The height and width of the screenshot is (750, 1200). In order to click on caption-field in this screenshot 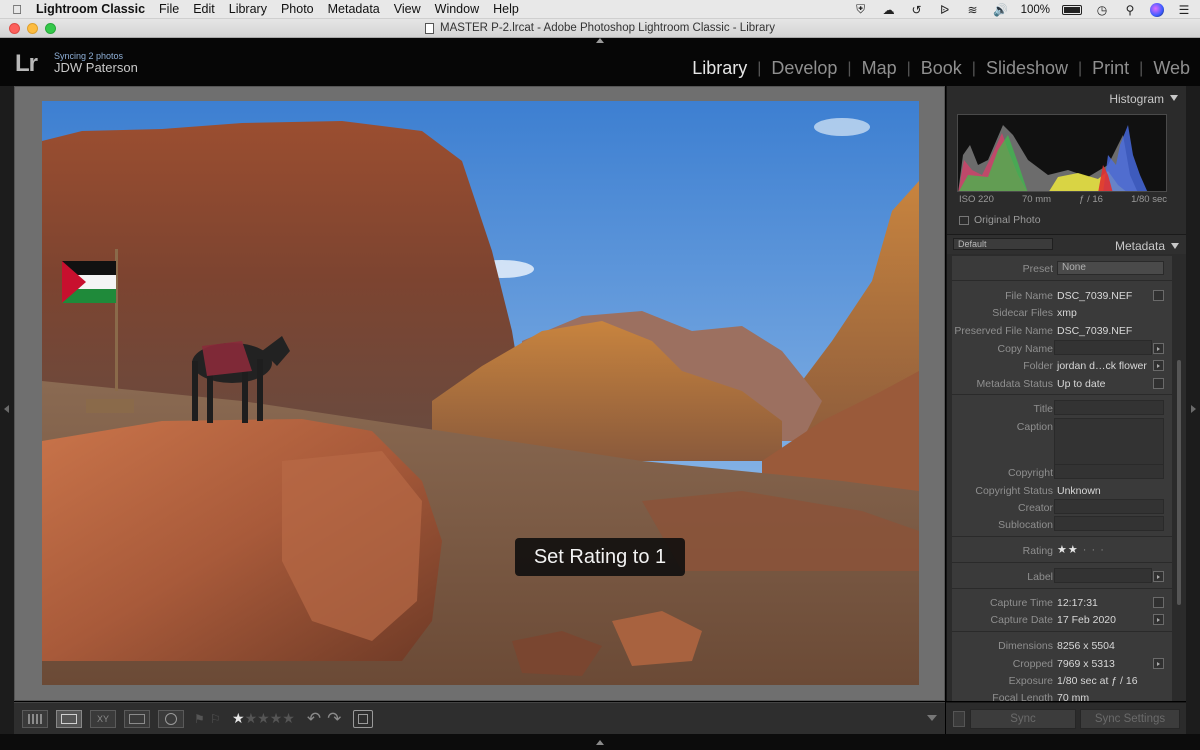, I will do `click(1109, 442)`.